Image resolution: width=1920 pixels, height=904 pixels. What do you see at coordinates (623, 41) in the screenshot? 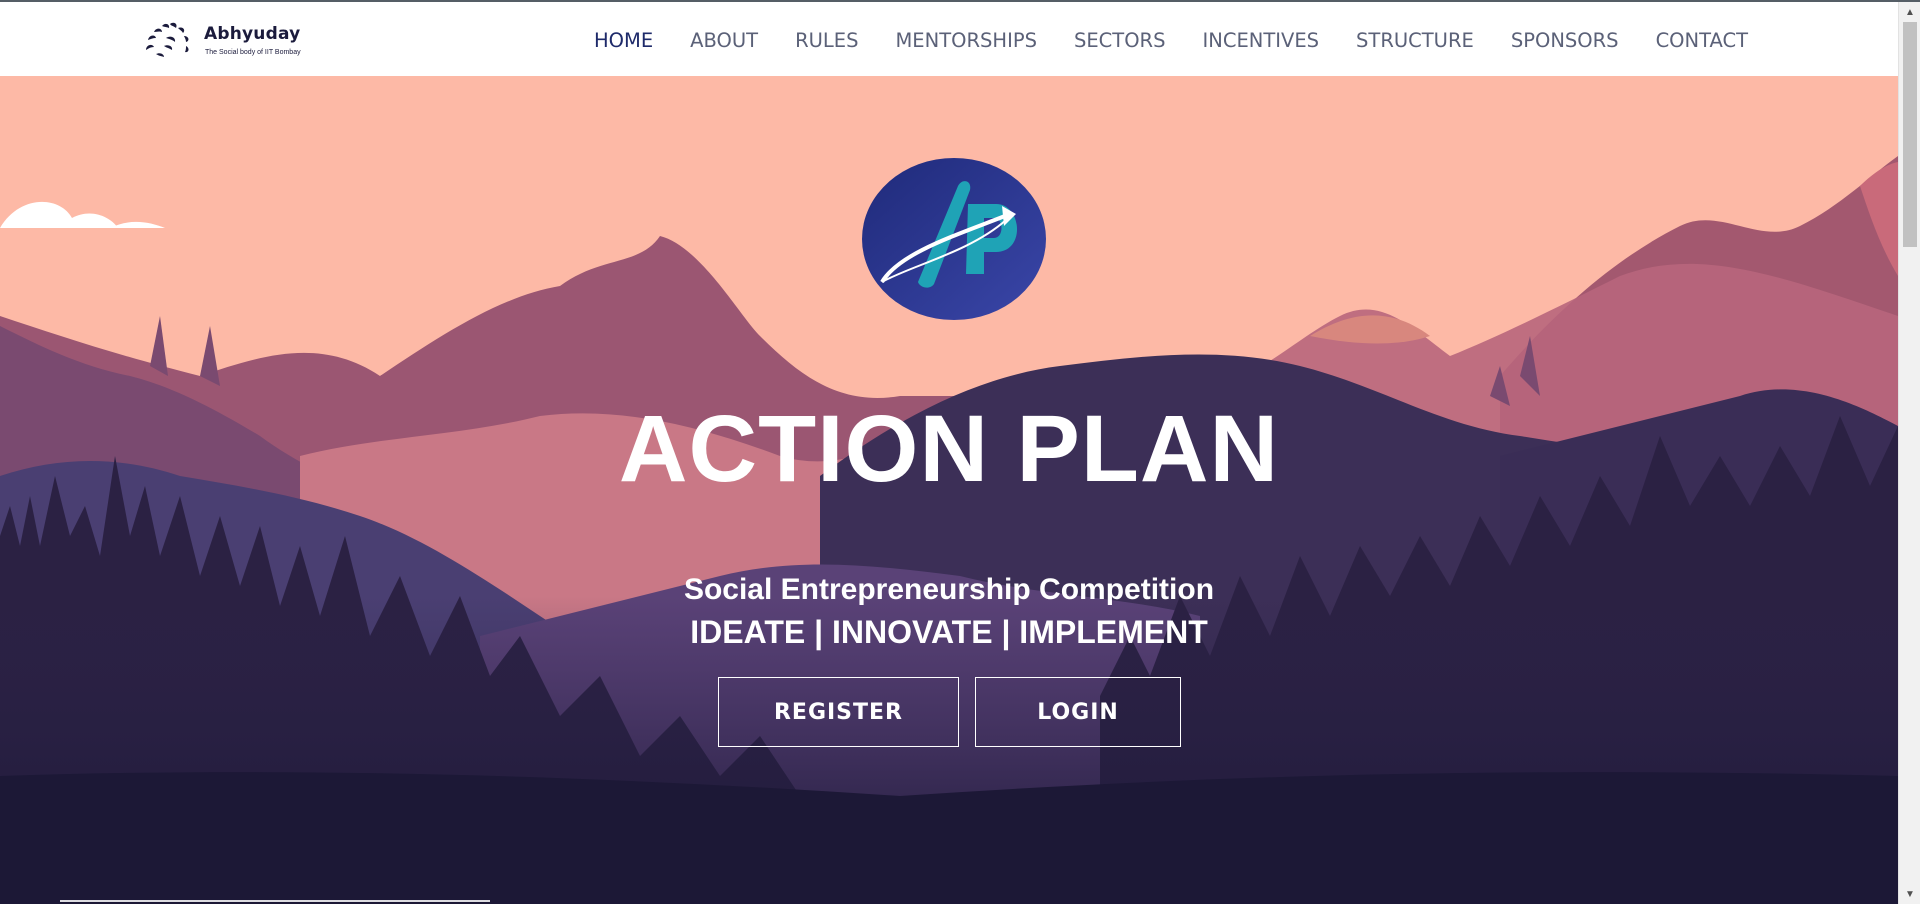
I see `nav-home: HOME` at bounding box center [623, 41].